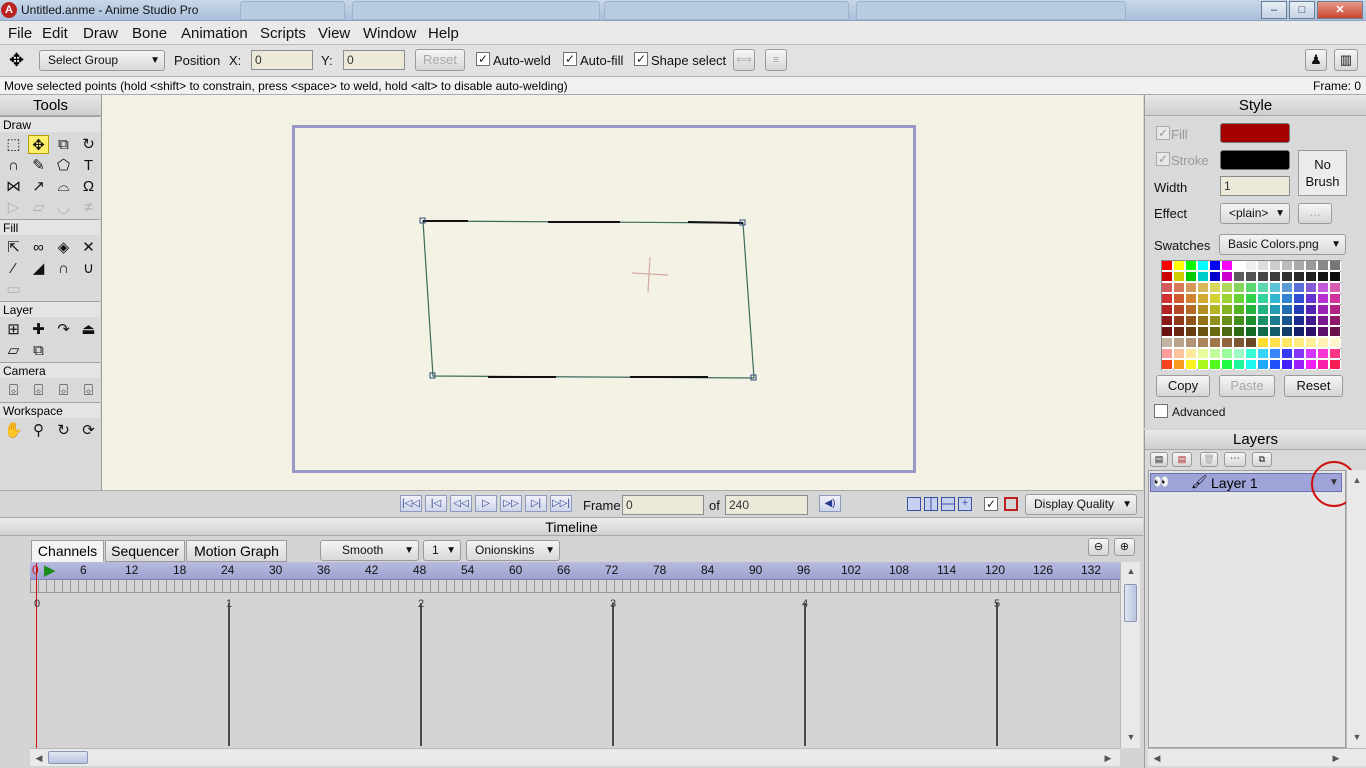  What do you see at coordinates (1163, 133) in the screenshot?
I see `fill-checkbox: ✓` at bounding box center [1163, 133].